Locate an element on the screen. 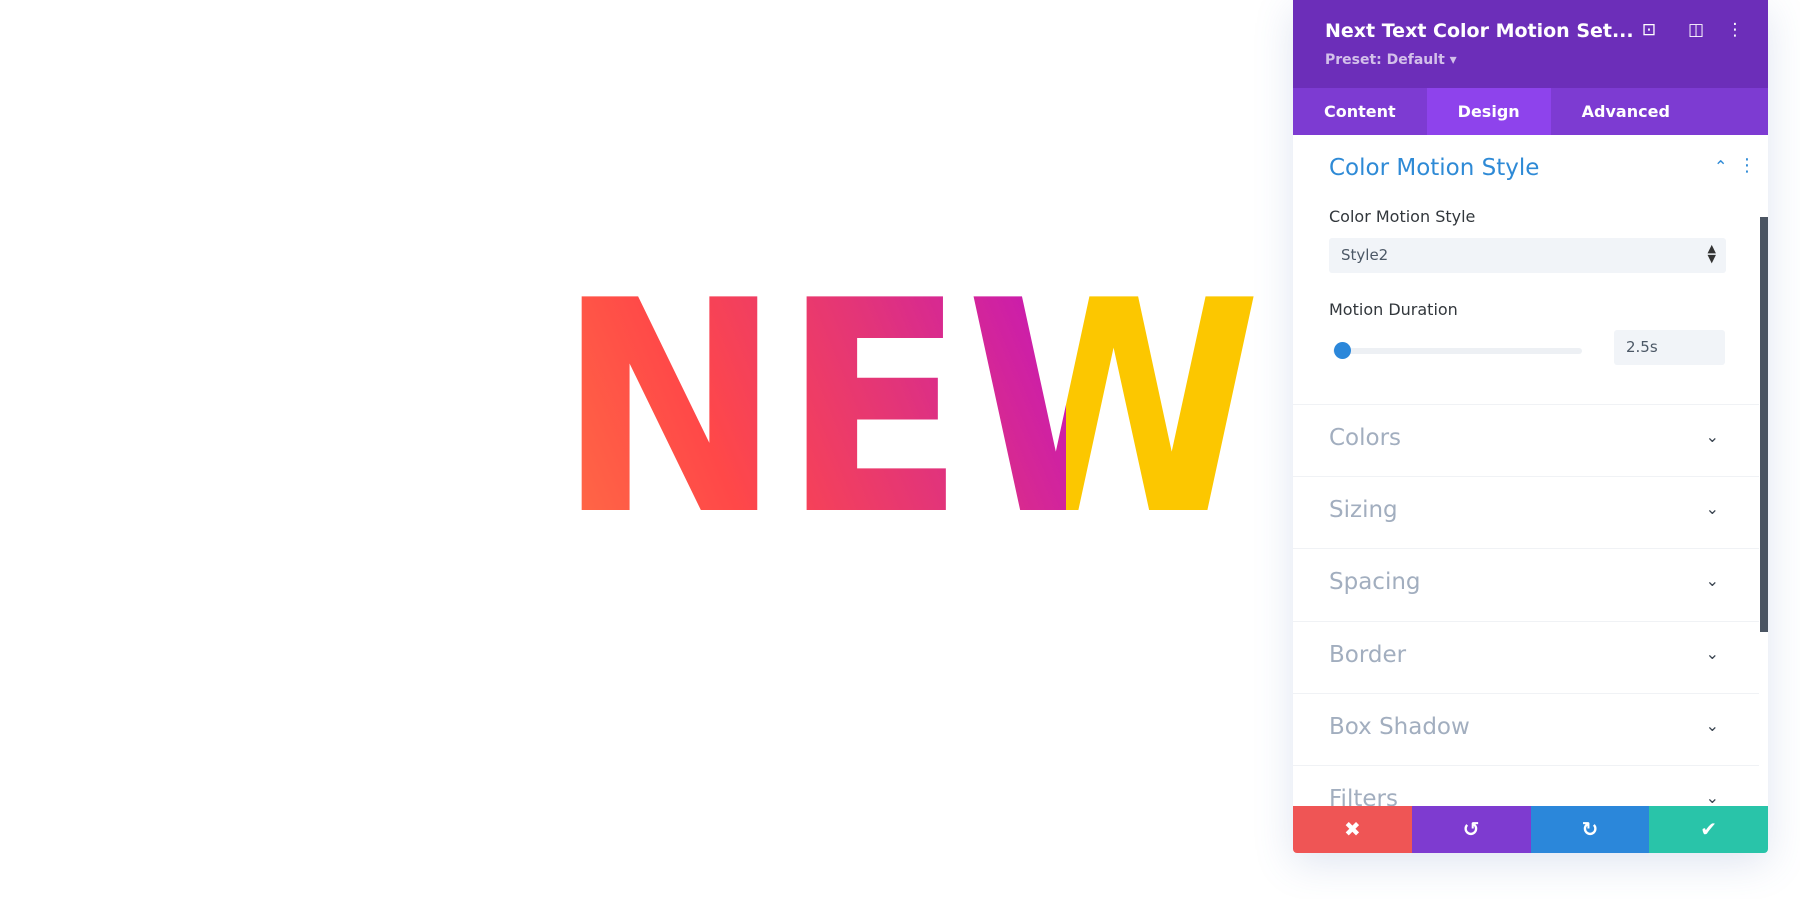  focus-icon: ⊡ is located at coordinates (1649, 30).